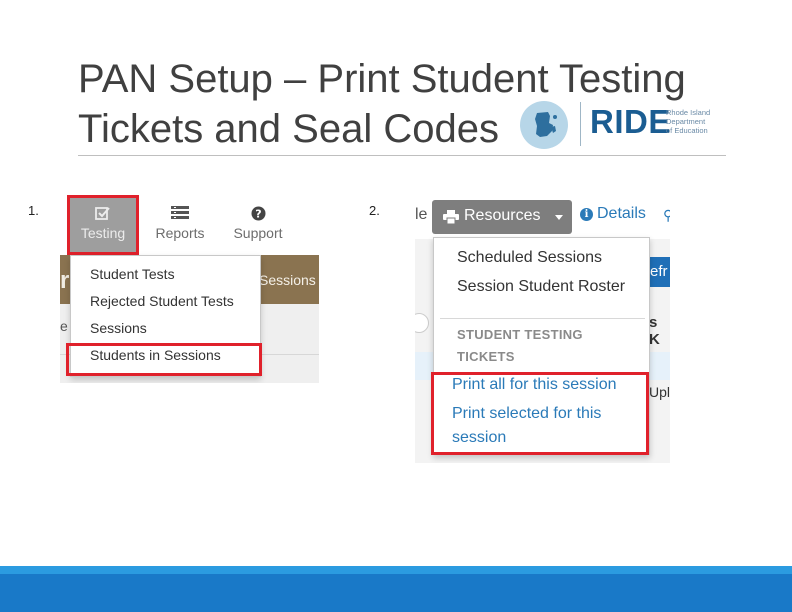 Image resolution: width=792 pixels, height=612 pixels. I want to click on menu-item-sessions: Sessions, so click(118, 328).